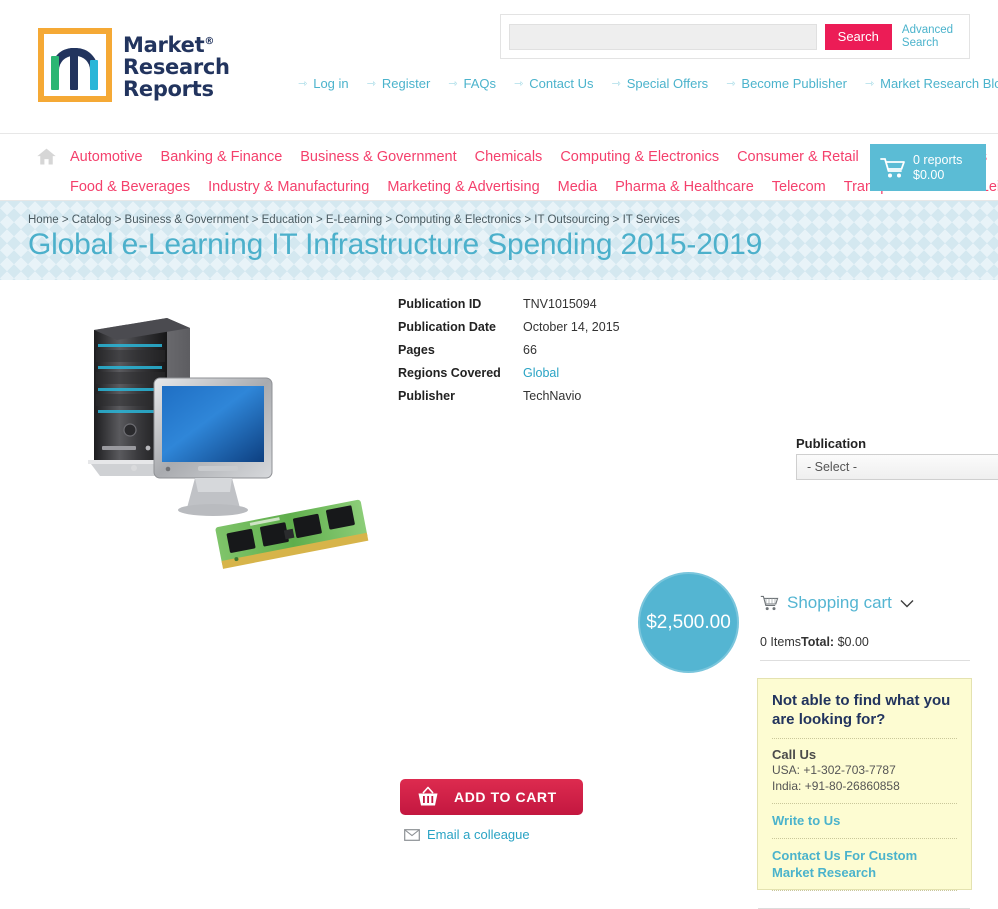 Image resolution: width=998 pixels, height=909 pixels. Describe the element at coordinates (513, 396) in the screenshot. I see `detail-row-publisher: Publisher TechNavio` at that location.